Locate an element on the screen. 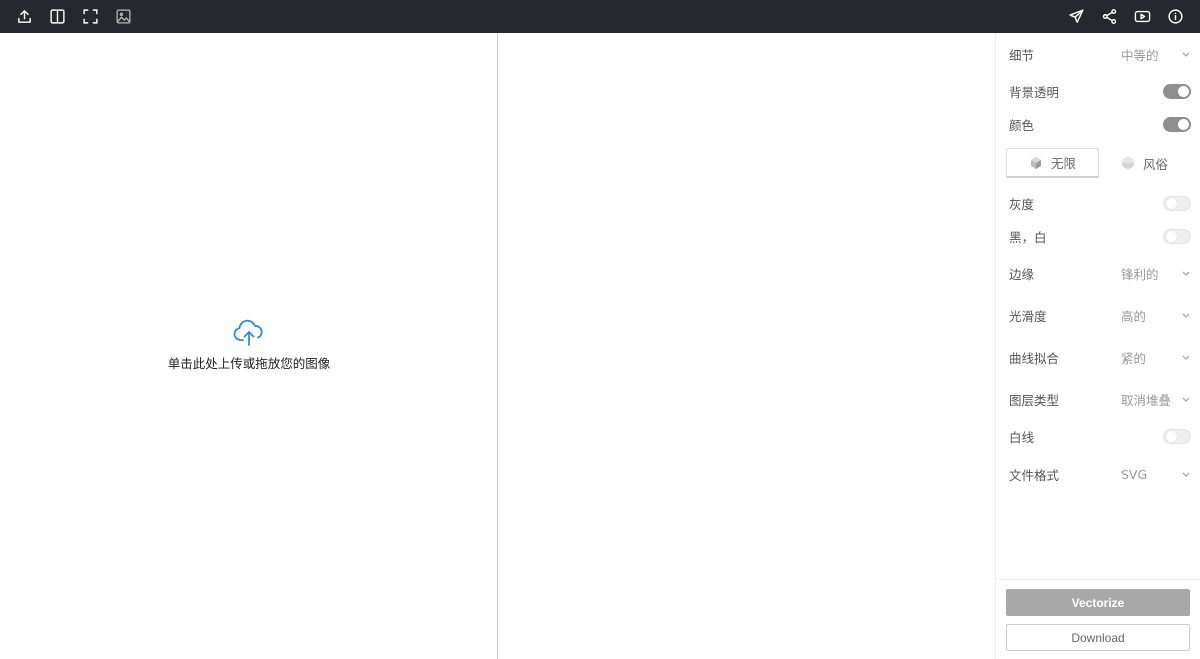 The height and width of the screenshot is (659, 1200). upload-icon is located at coordinates (24, 16).